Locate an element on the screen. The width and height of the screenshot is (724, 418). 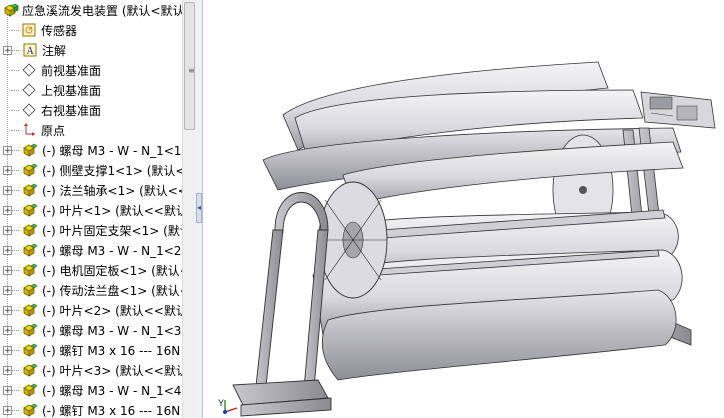
tree-item-label: (-) 叶片固定支架<1> (默认 is located at coordinates (112, 231).